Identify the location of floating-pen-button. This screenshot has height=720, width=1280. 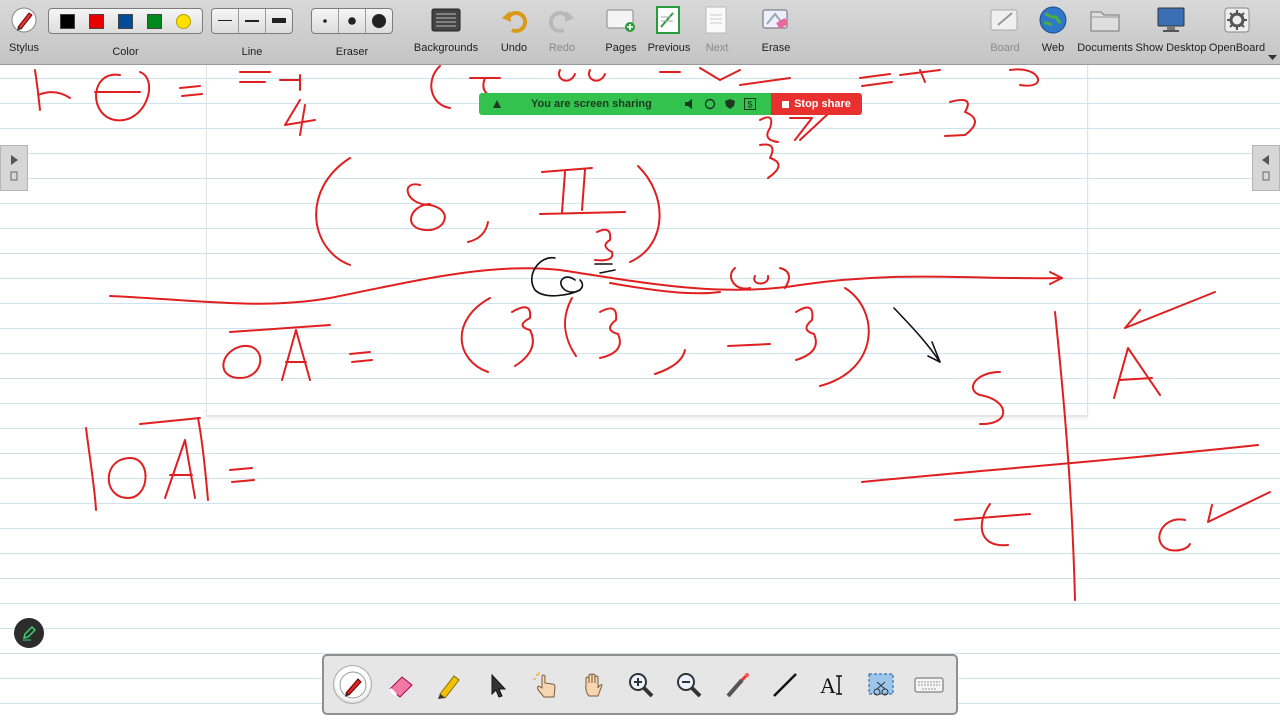
(29, 633).